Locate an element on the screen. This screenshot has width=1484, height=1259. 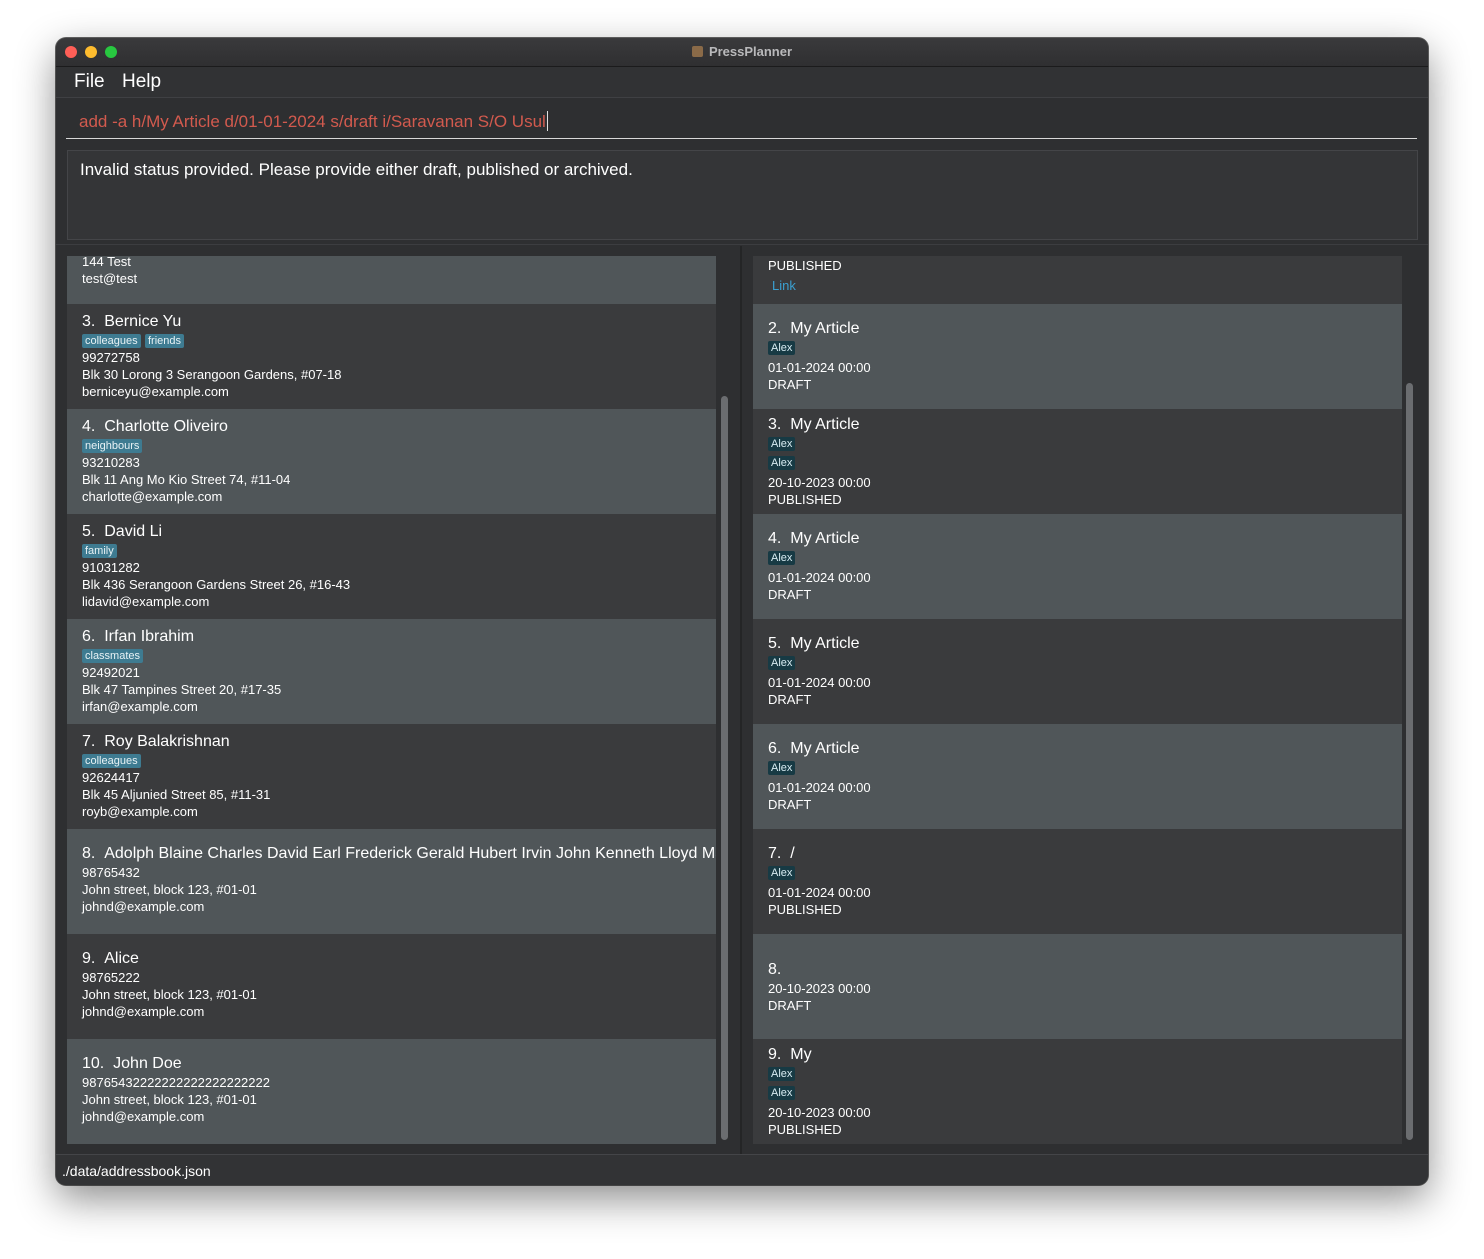
article-card: 8. 20-10-2023 00:00 DRAFT is located at coordinates (1077, 986).